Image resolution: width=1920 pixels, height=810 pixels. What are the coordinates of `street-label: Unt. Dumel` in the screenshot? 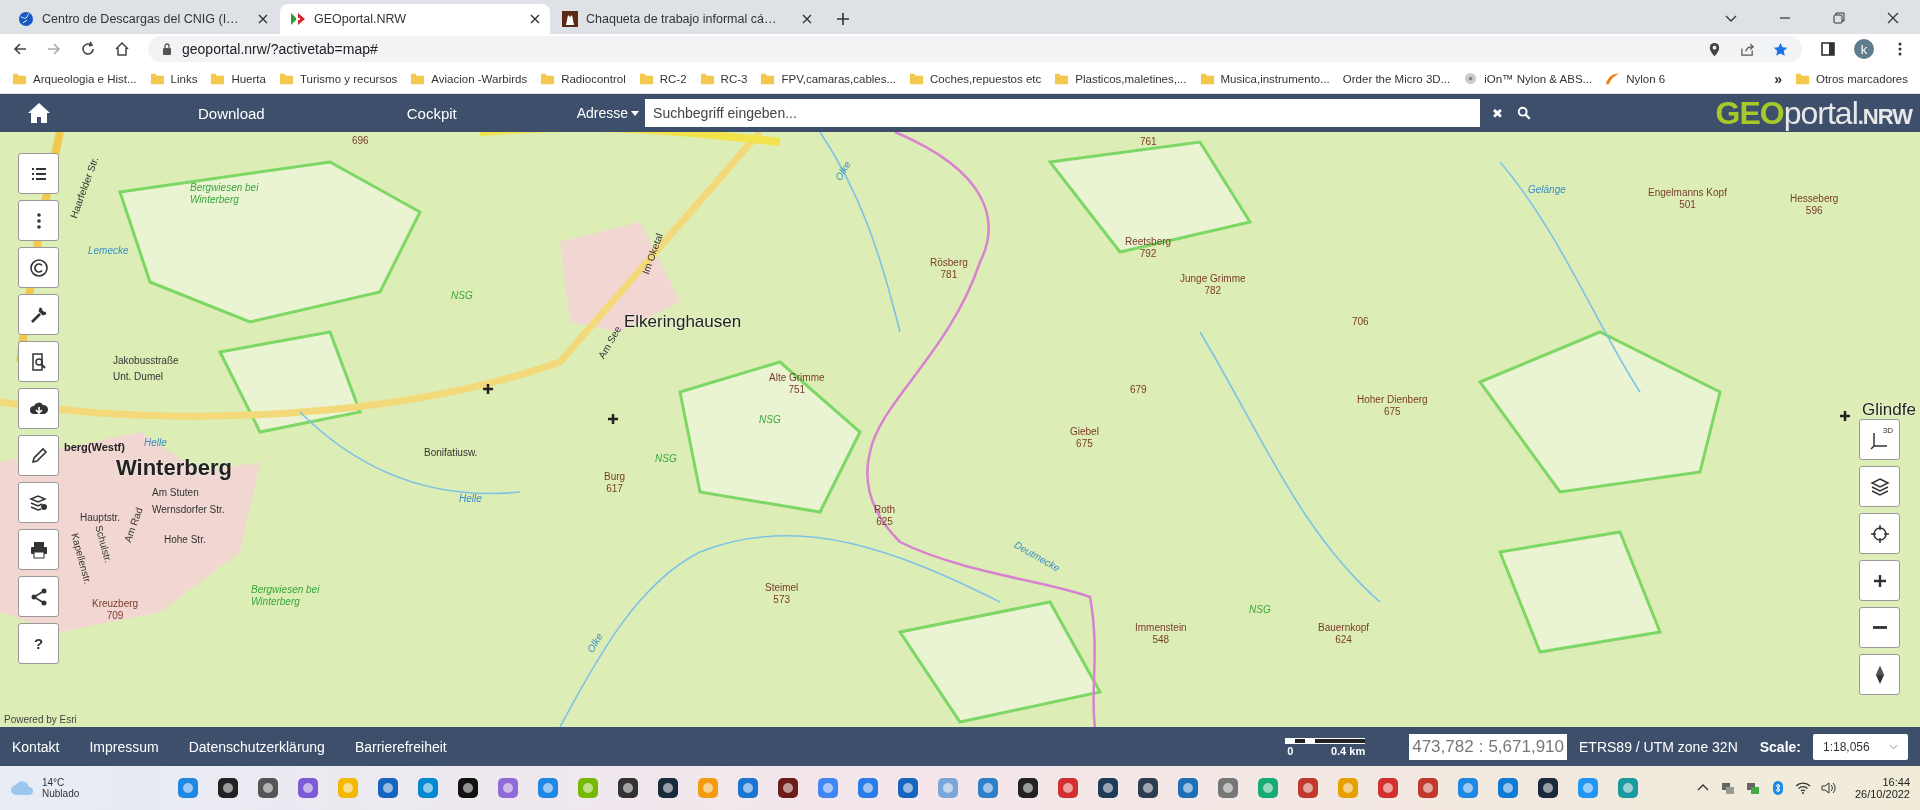 It's located at (138, 377).